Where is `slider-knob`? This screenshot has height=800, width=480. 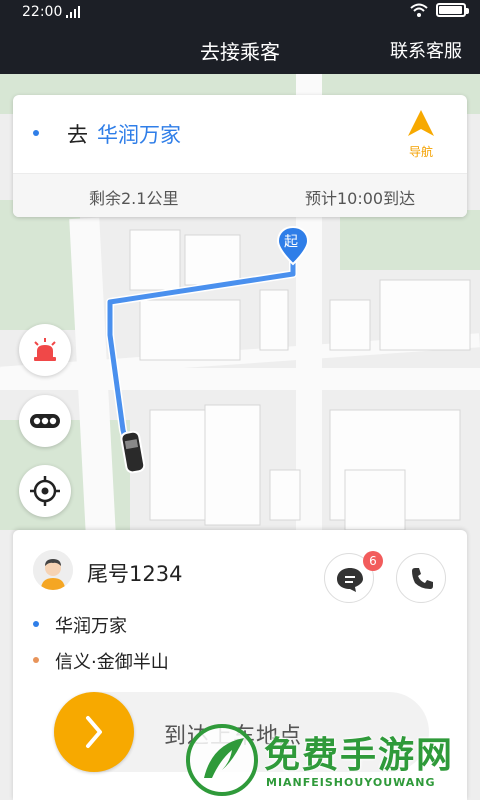 slider-knob is located at coordinates (94, 732).